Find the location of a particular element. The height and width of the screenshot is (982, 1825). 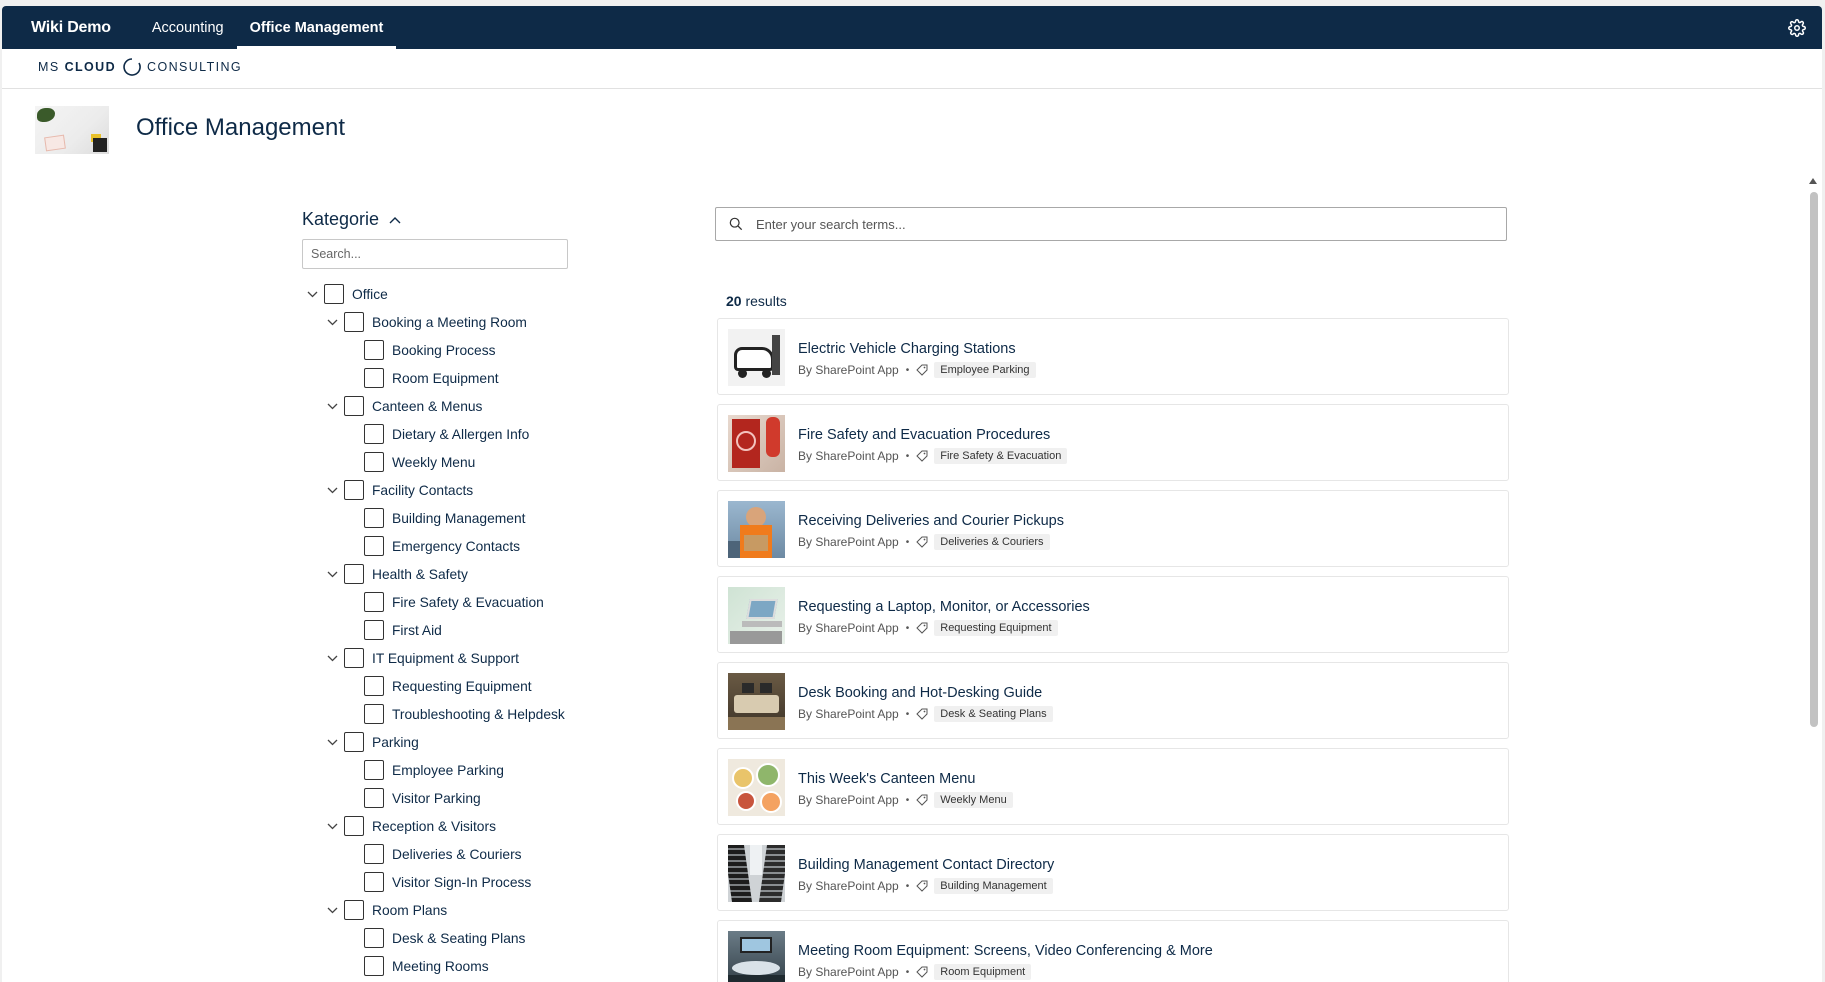

result-title: This Week's Canteen Menu is located at coordinates (886, 779).